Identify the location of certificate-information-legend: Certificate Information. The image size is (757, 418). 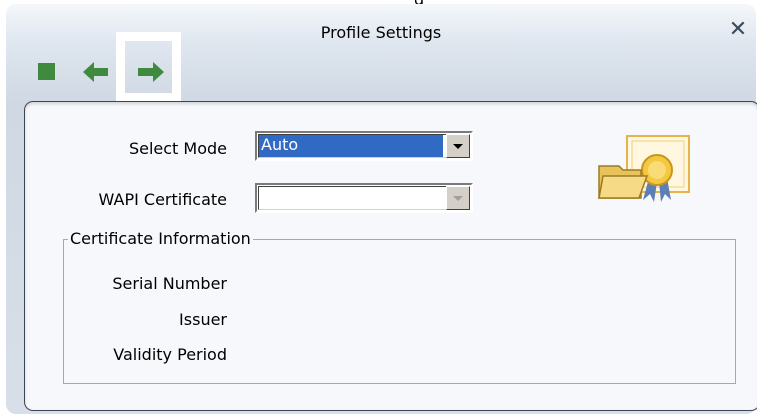
(160, 238).